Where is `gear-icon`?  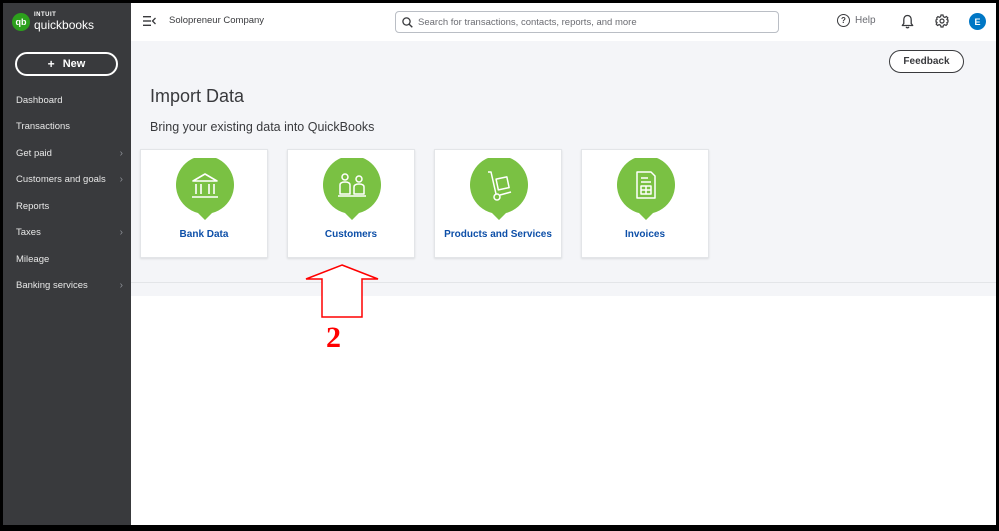 gear-icon is located at coordinates (942, 21).